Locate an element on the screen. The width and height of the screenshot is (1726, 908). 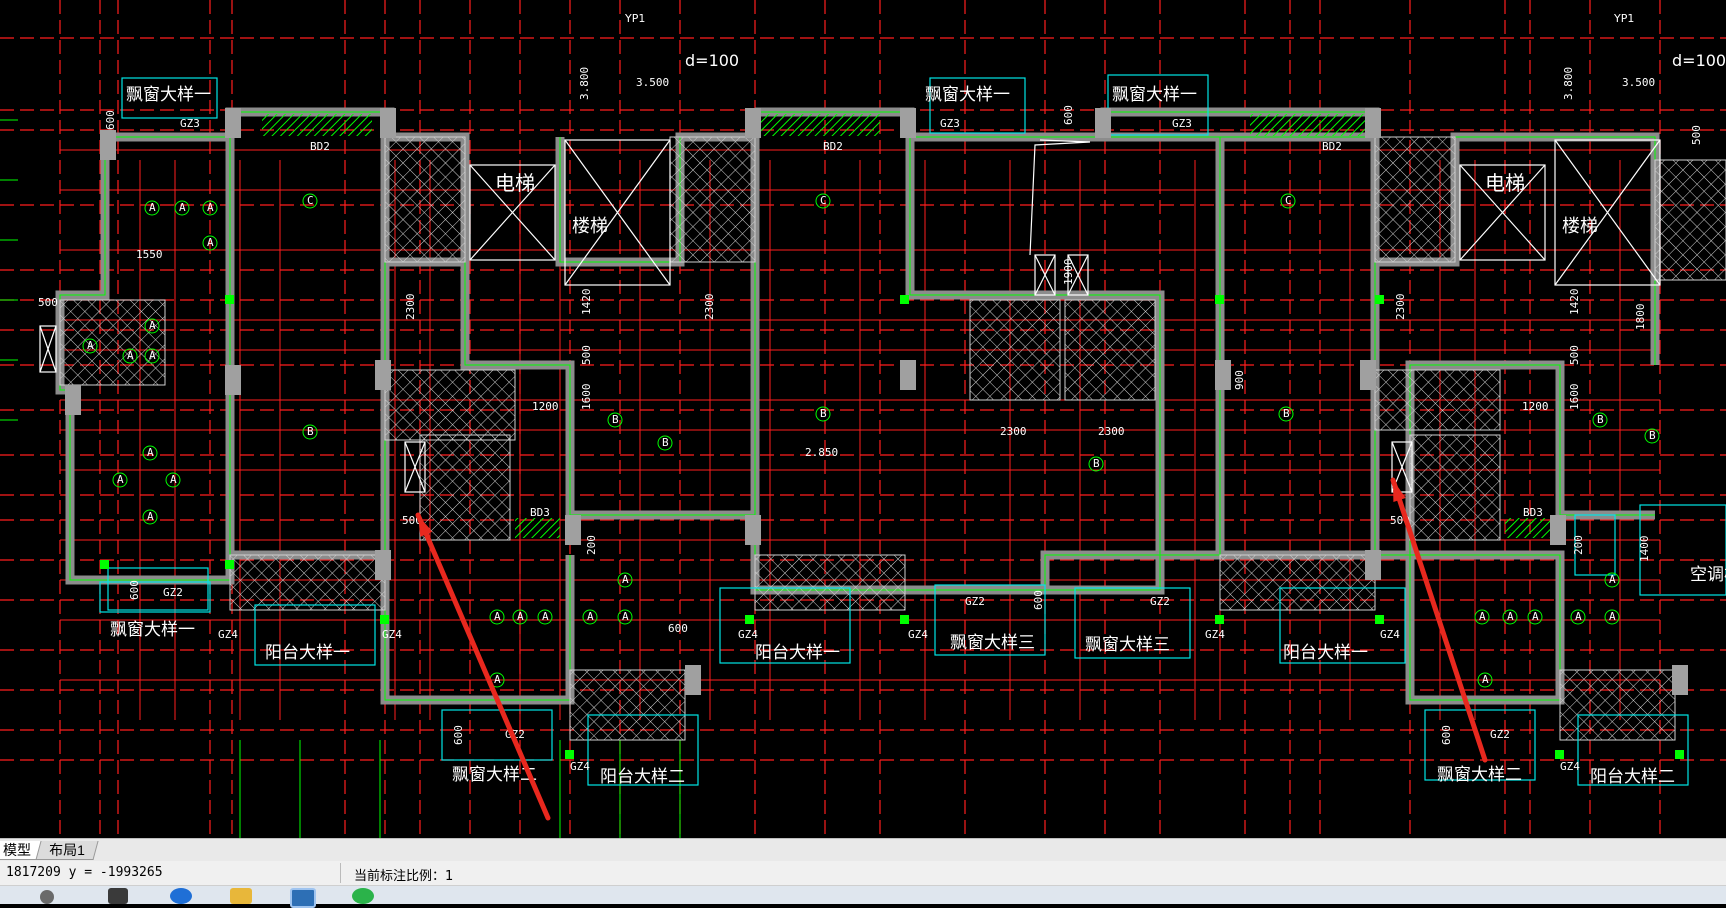
axis-bubble-label: C is located at coordinates (1288, 200).